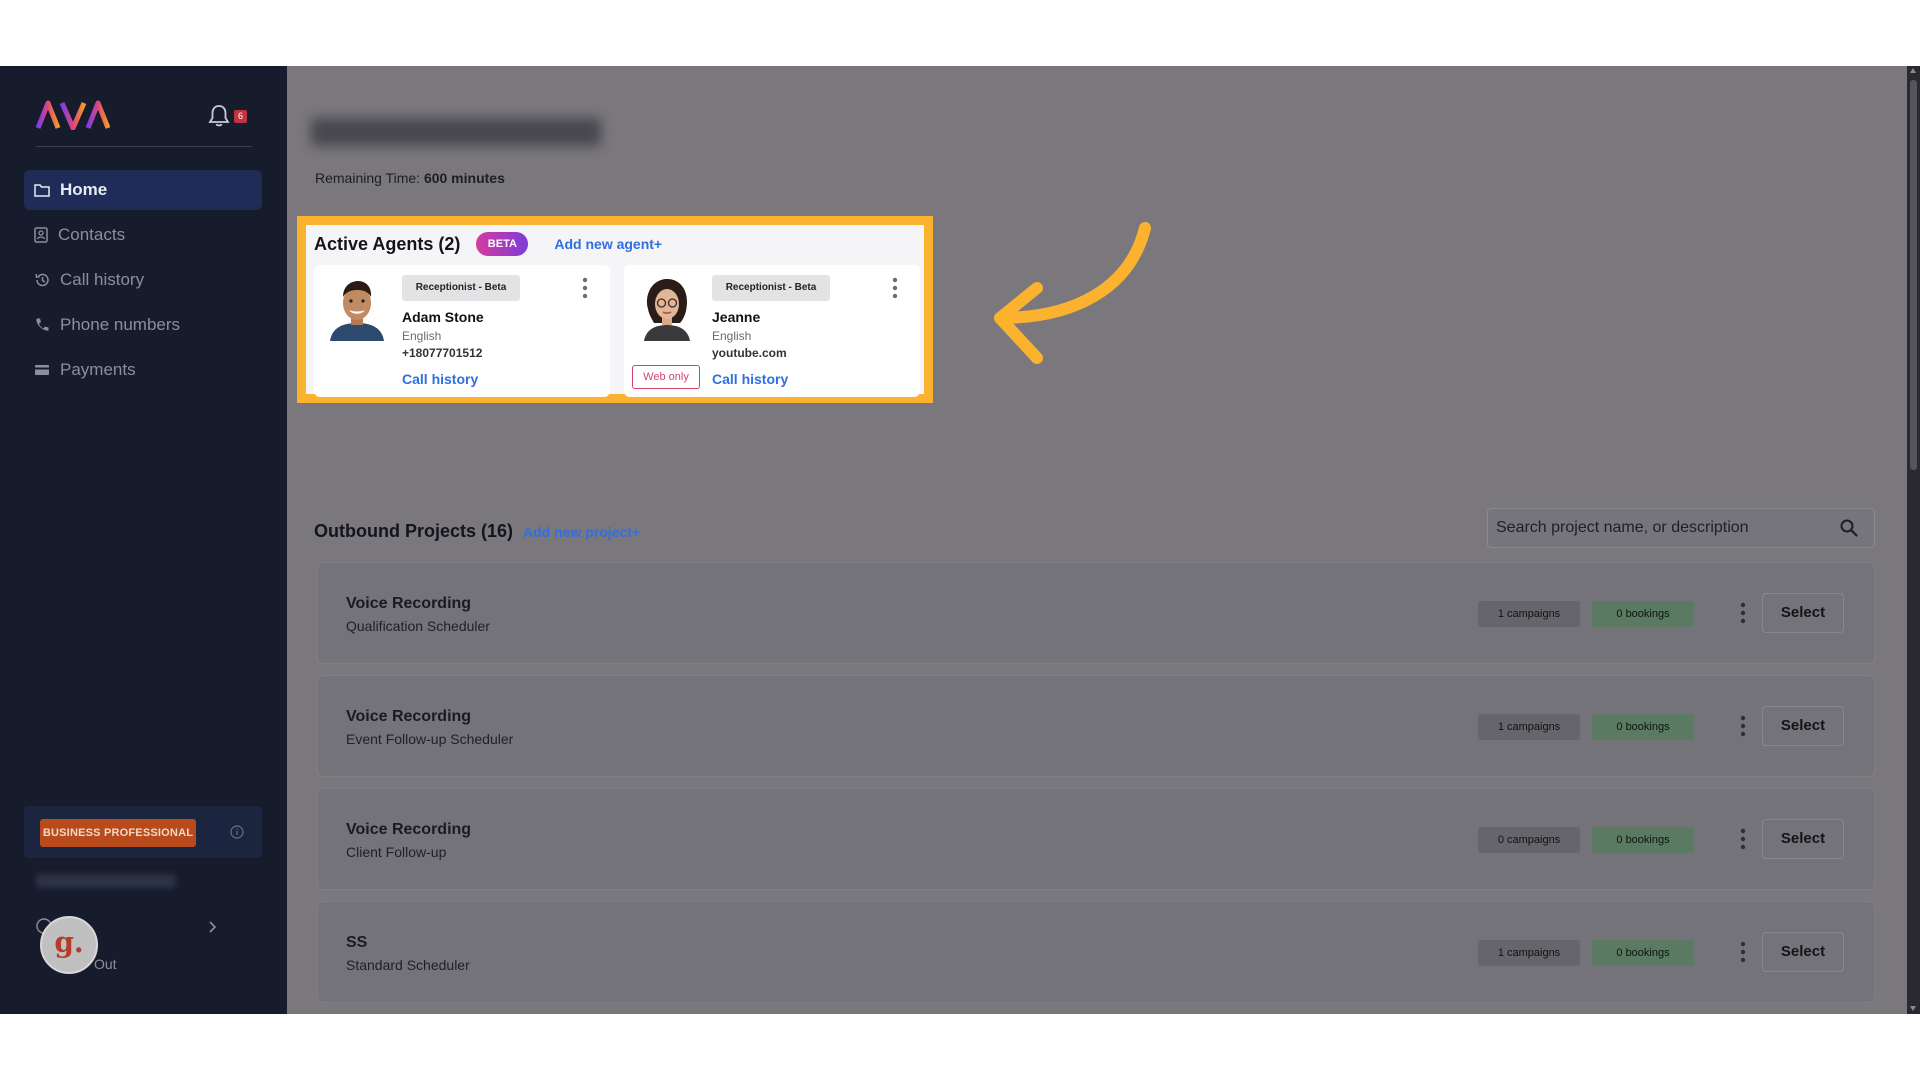 The height and width of the screenshot is (1080, 1920). I want to click on sidebar-item-label: Home, so click(84, 189).